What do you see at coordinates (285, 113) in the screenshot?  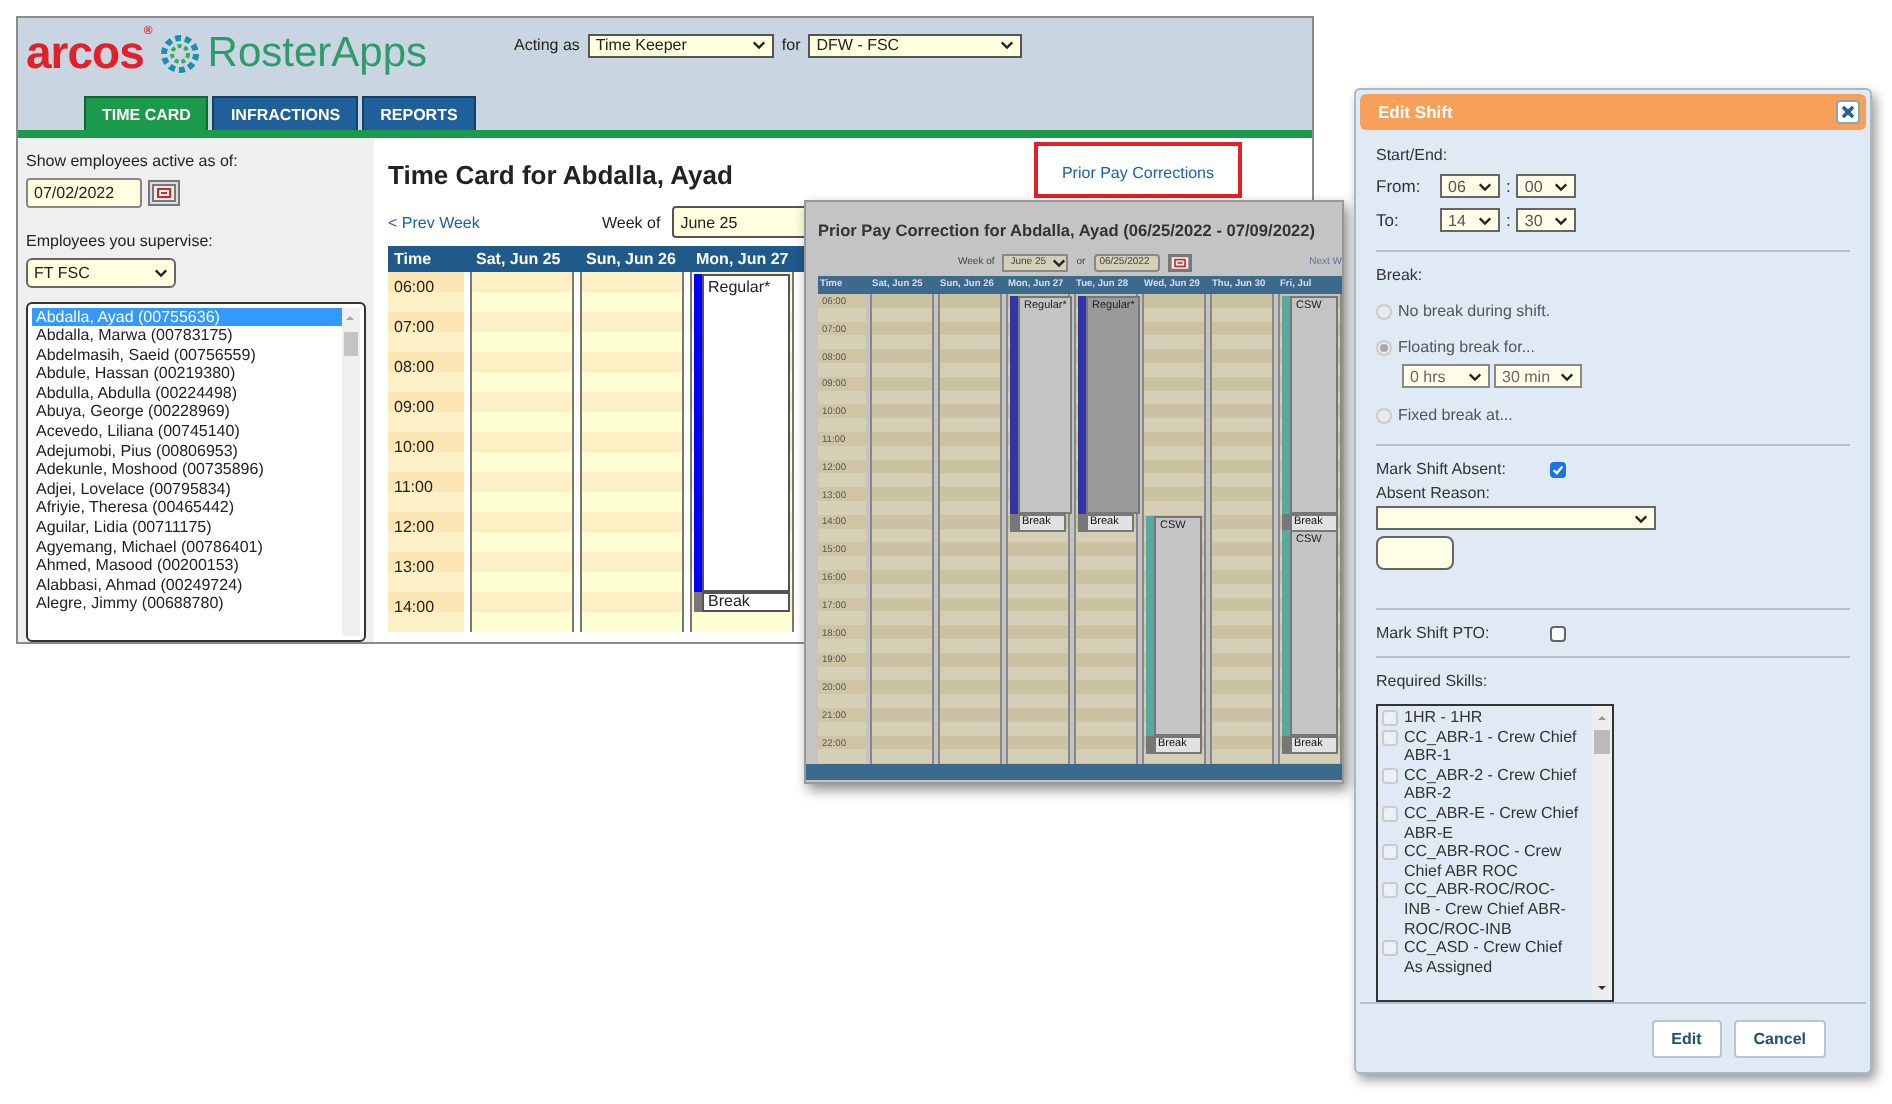 I see `nav-tab: INFRACTIONS` at bounding box center [285, 113].